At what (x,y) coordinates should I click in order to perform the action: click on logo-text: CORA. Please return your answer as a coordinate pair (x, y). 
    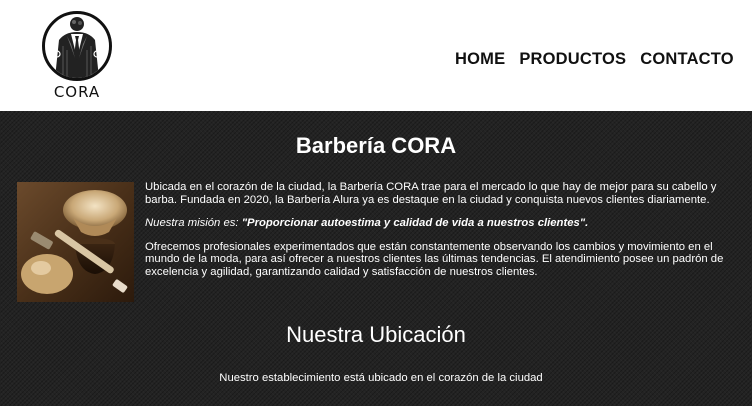
    Looking at the image, I should click on (77, 92).